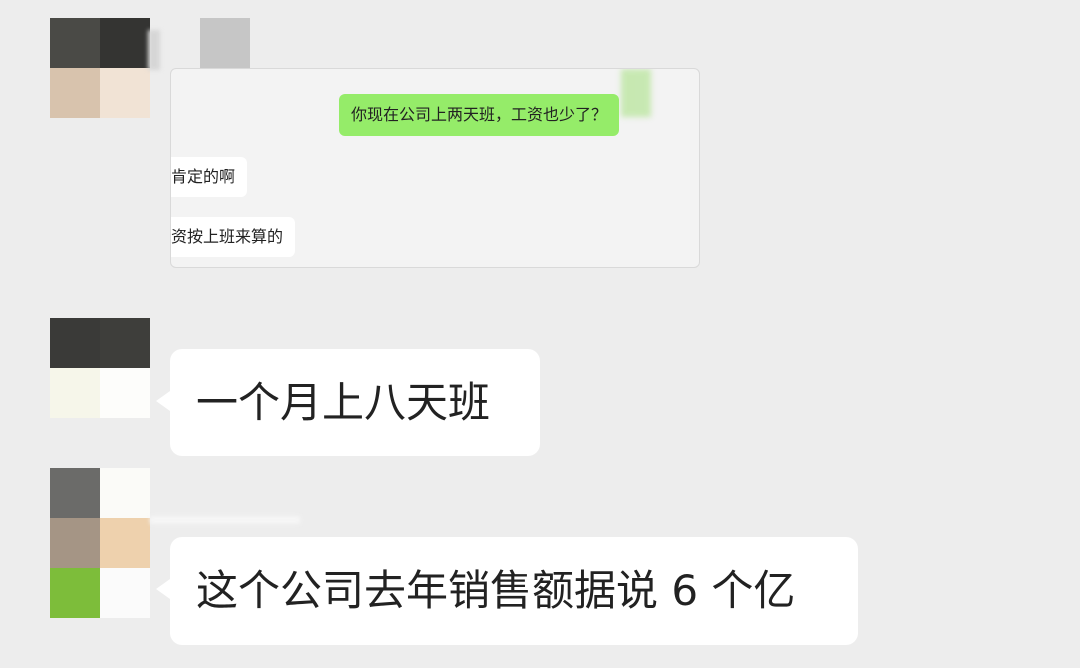 This screenshot has width=1080, height=668. Describe the element at coordinates (209, 177) in the screenshot. I see `received-message-bubble: 肯定的啊` at that location.